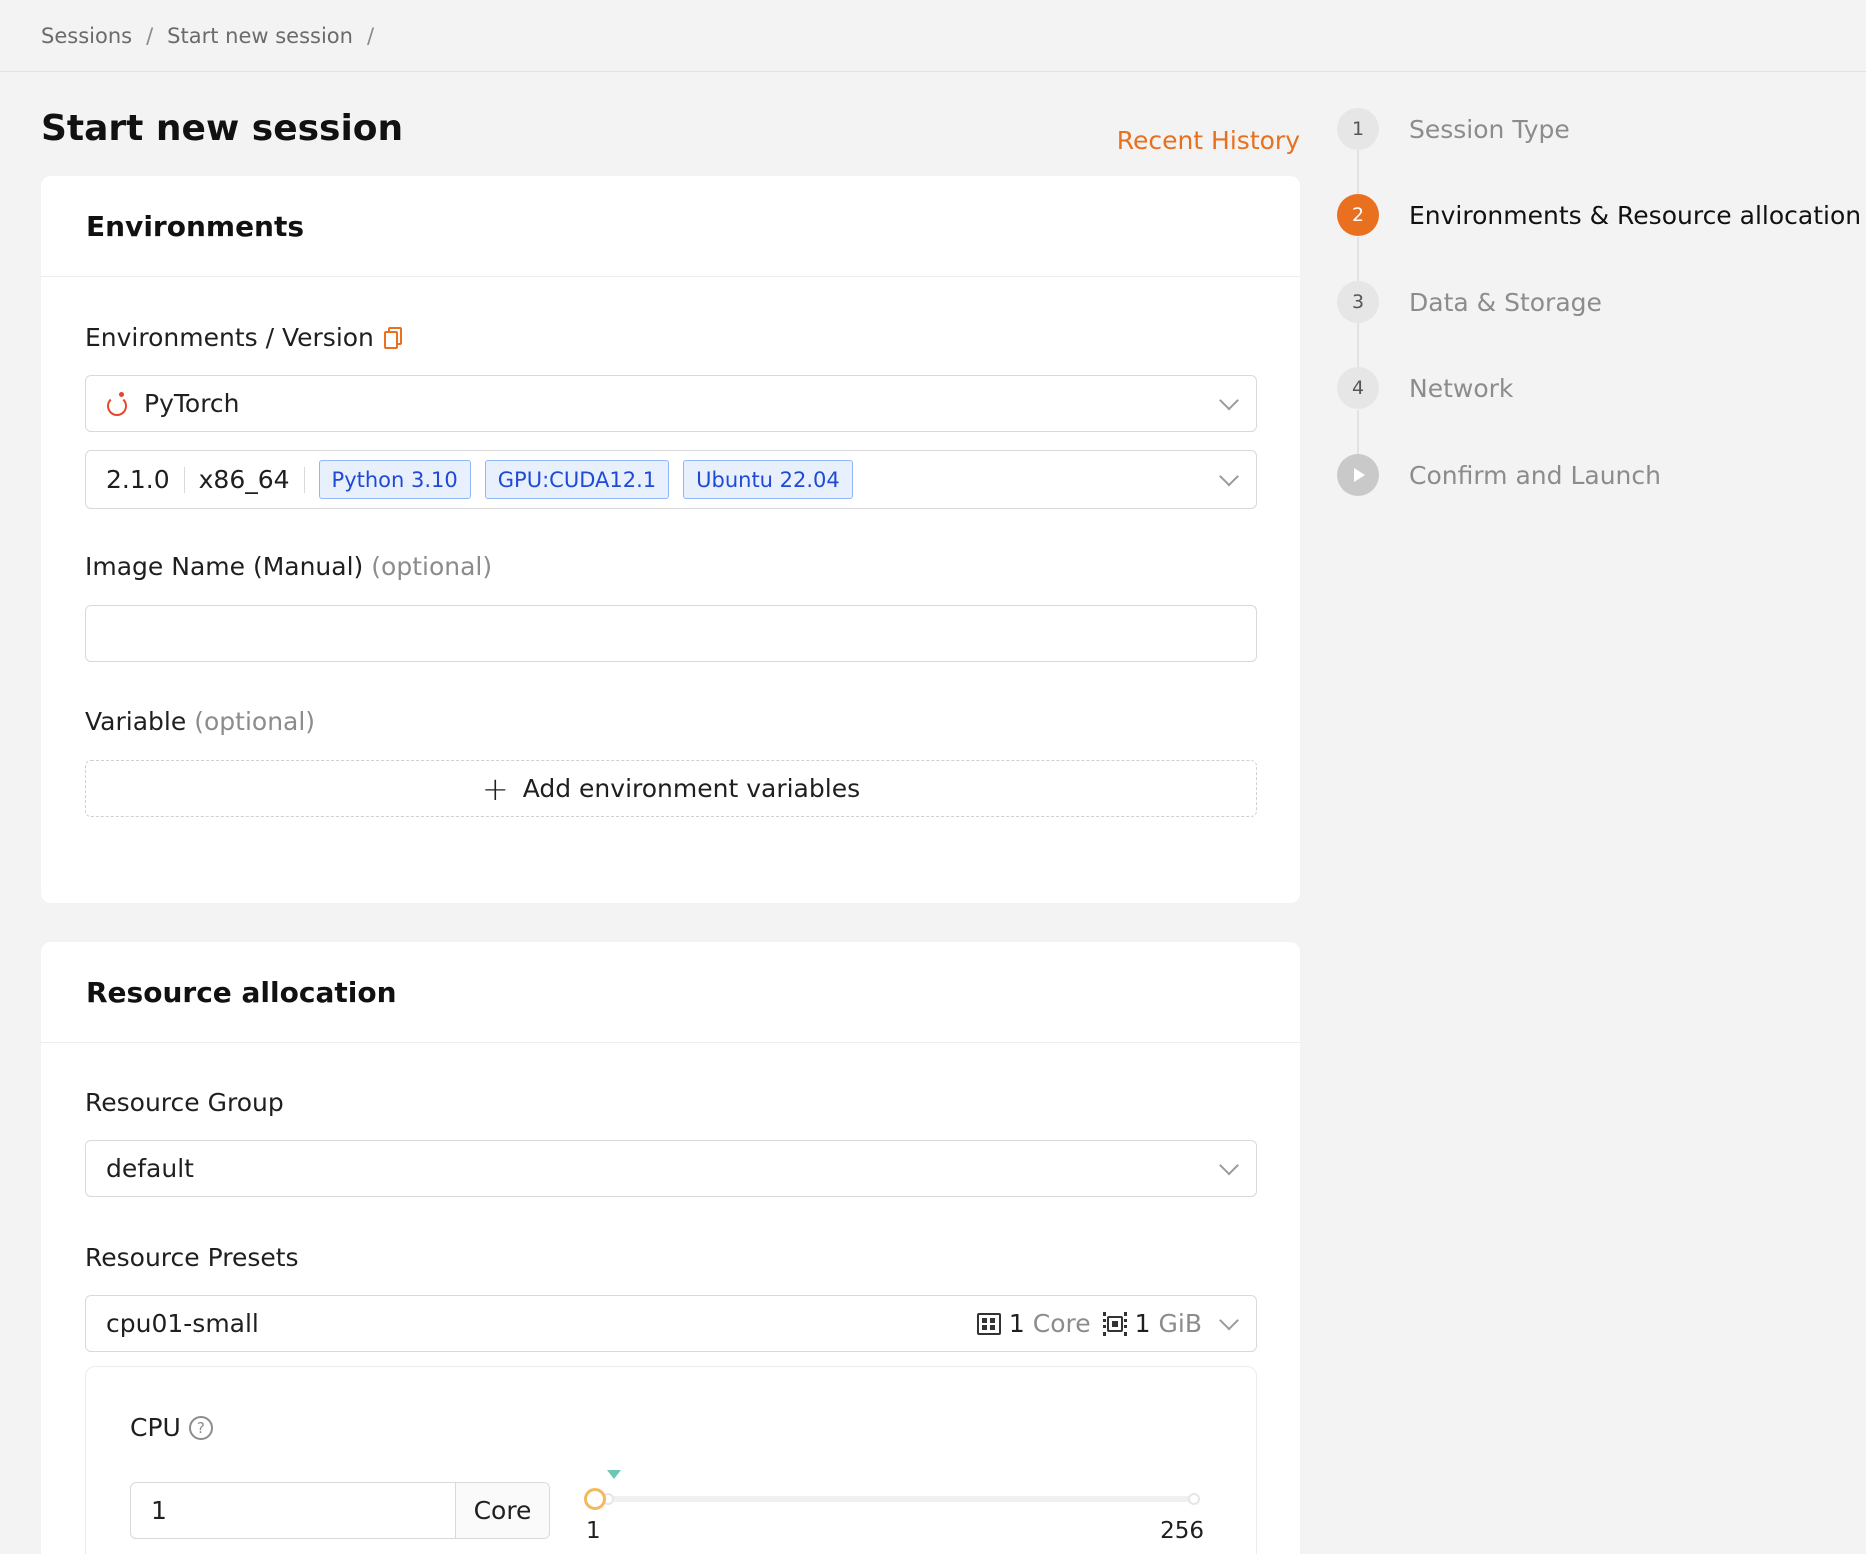  What do you see at coordinates (671, 1168) in the screenshot?
I see `resource-group-select: default` at bounding box center [671, 1168].